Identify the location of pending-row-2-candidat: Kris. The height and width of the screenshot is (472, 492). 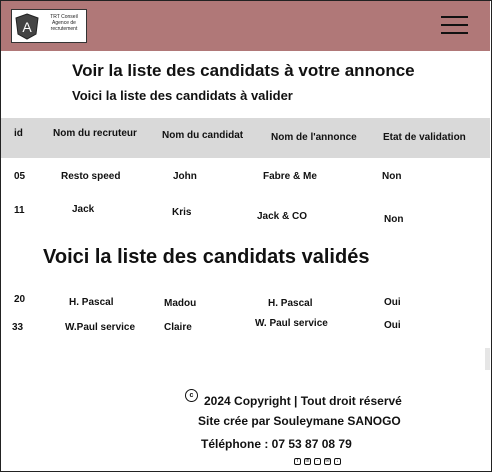
(182, 212).